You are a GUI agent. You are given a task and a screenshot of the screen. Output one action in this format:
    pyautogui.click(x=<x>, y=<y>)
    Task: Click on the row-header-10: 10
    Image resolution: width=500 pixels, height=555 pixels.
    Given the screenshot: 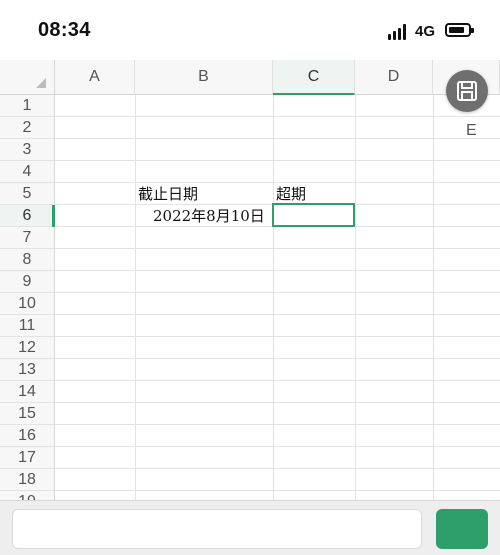 What is the action you would take?
    pyautogui.click(x=27, y=304)
    